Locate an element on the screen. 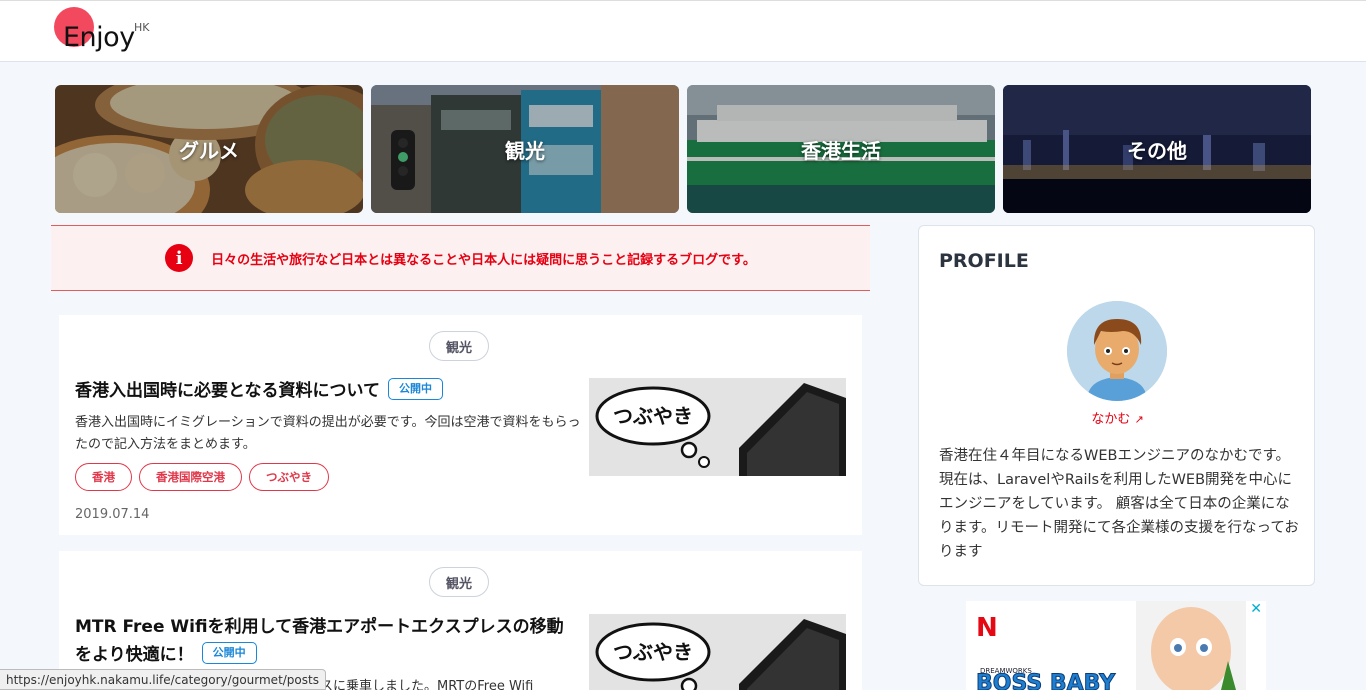  category-label: その他 is located at coordinates (1157, 150).